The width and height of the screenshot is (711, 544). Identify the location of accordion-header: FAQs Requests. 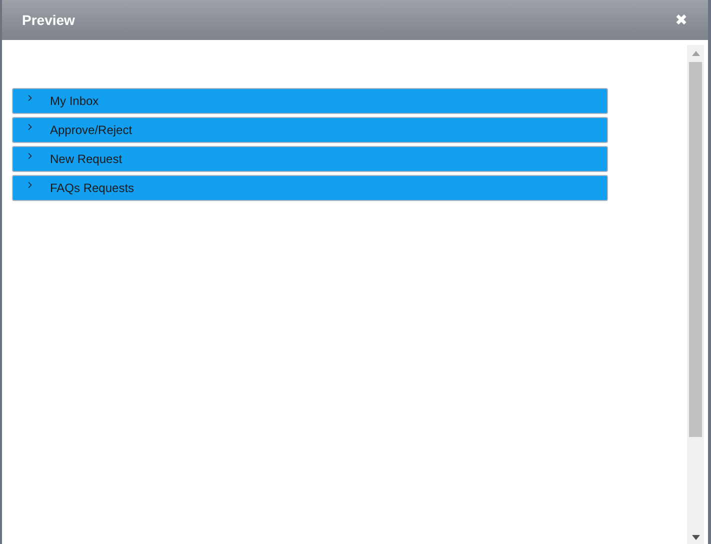
(310, 188).